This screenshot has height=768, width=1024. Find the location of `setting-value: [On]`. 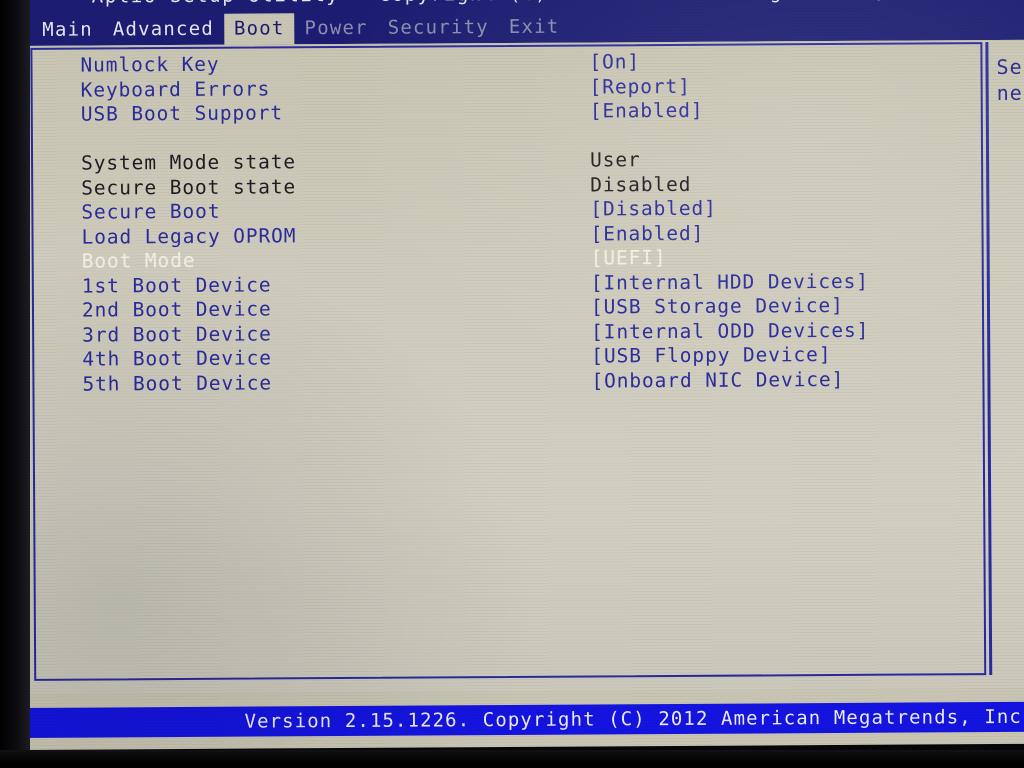

setting-value: [On] is located at coordinates (614, 62).